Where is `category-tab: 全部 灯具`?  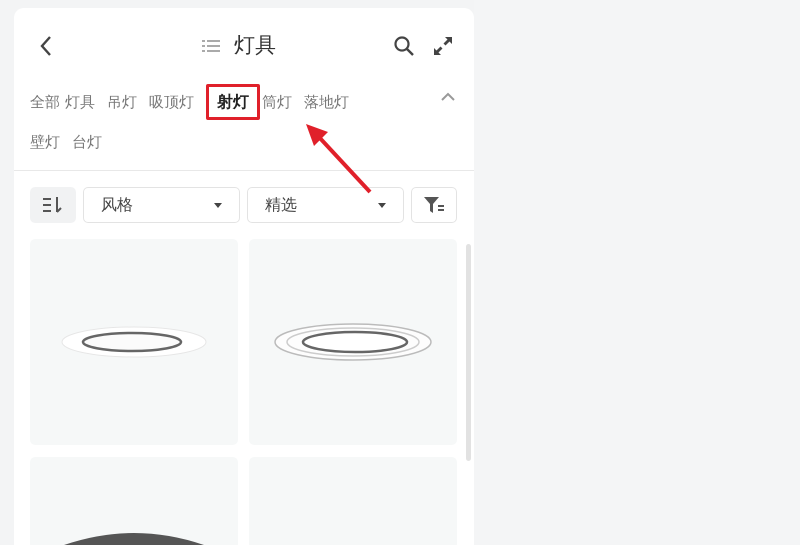 category-tab: 全部 灯具 is located at coordinates (68, 102).